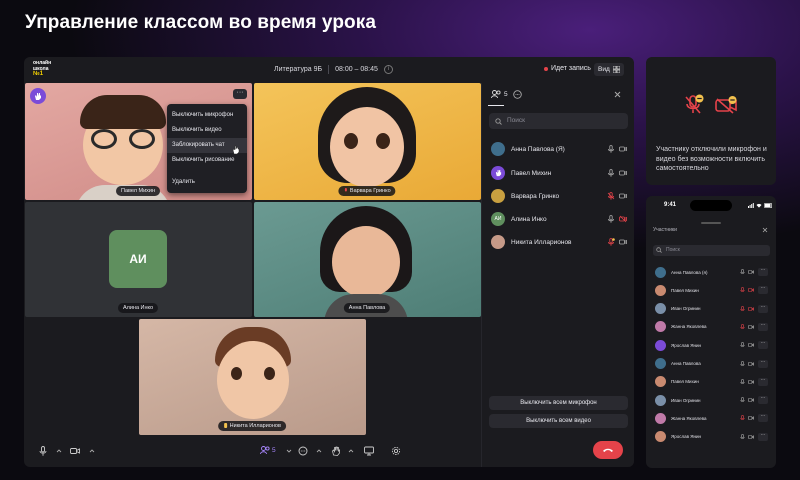  Describe the element at coordinates (298, 69) in the screenshot. I see `lesson-title: Литература 9Б` at that location.